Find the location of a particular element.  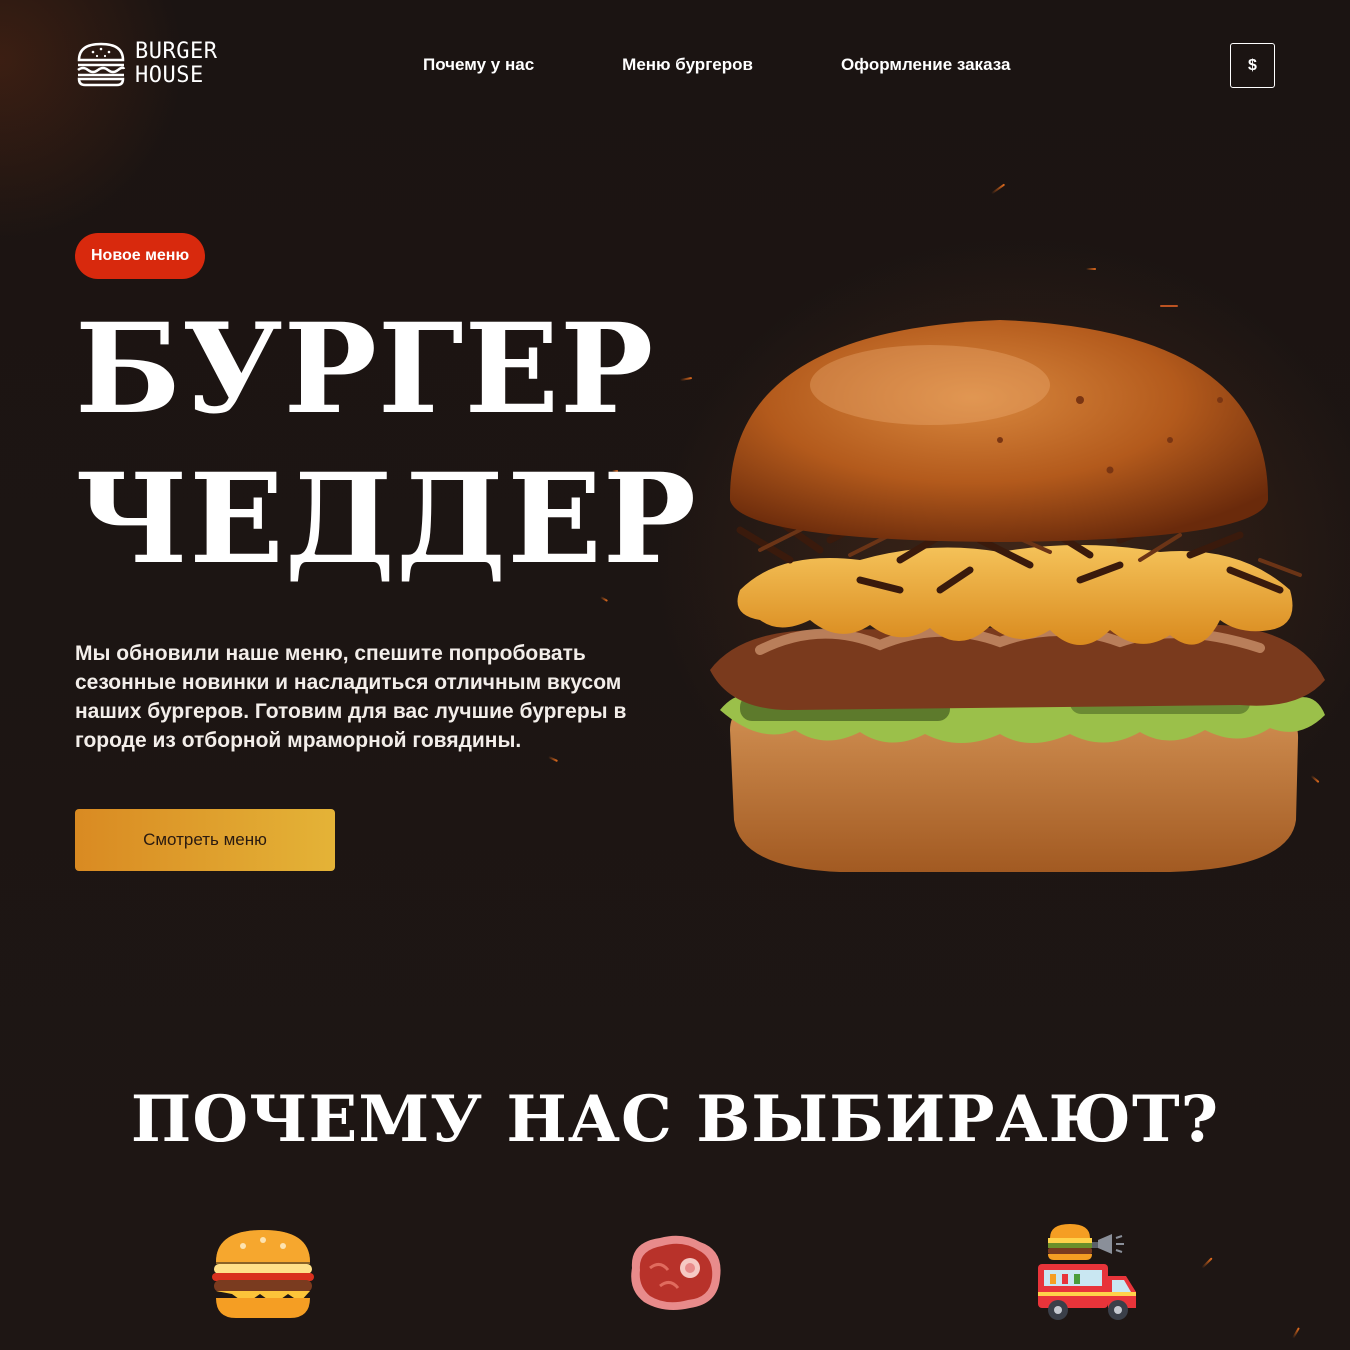

nav-link-burger-menu: Меню бургеров is located at coordinates (687, 65).